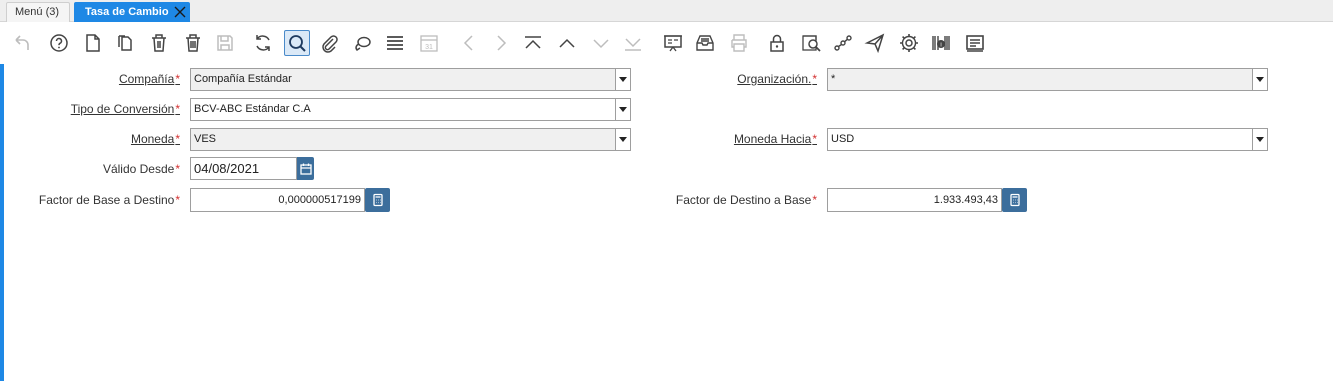  Describe the element at coordinates (152, 139) in the screenshot. I see `moneda-label-text: Moneda` at that location.